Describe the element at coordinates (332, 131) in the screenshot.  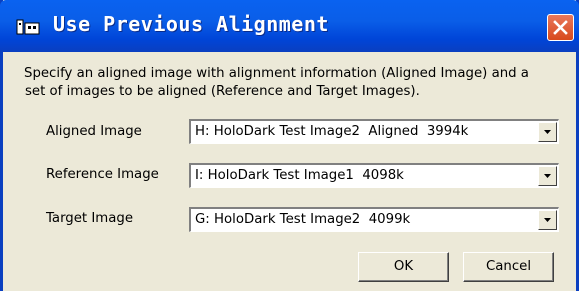
I see `aligned-image-value: H: HoloDark Test Image2 Aligned 3994k` at that location.